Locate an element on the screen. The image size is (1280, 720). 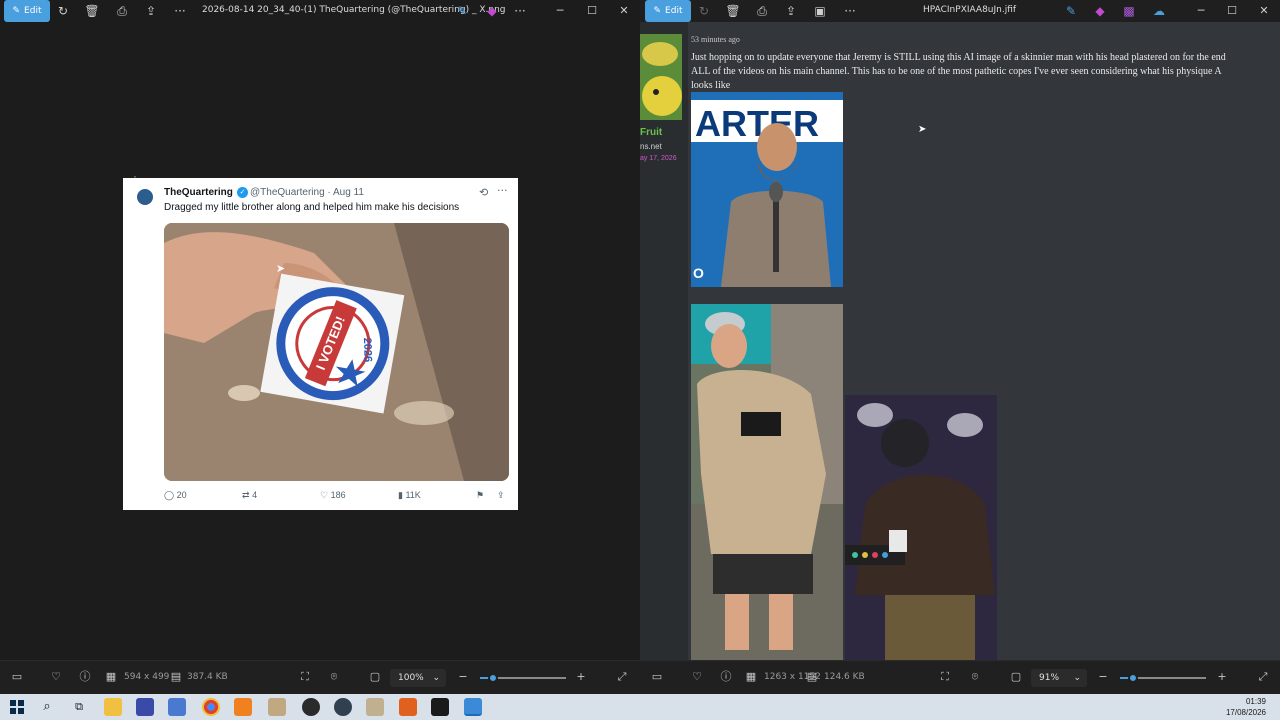
tweet-more-icon: ··· is located at coordinates (502, 190).